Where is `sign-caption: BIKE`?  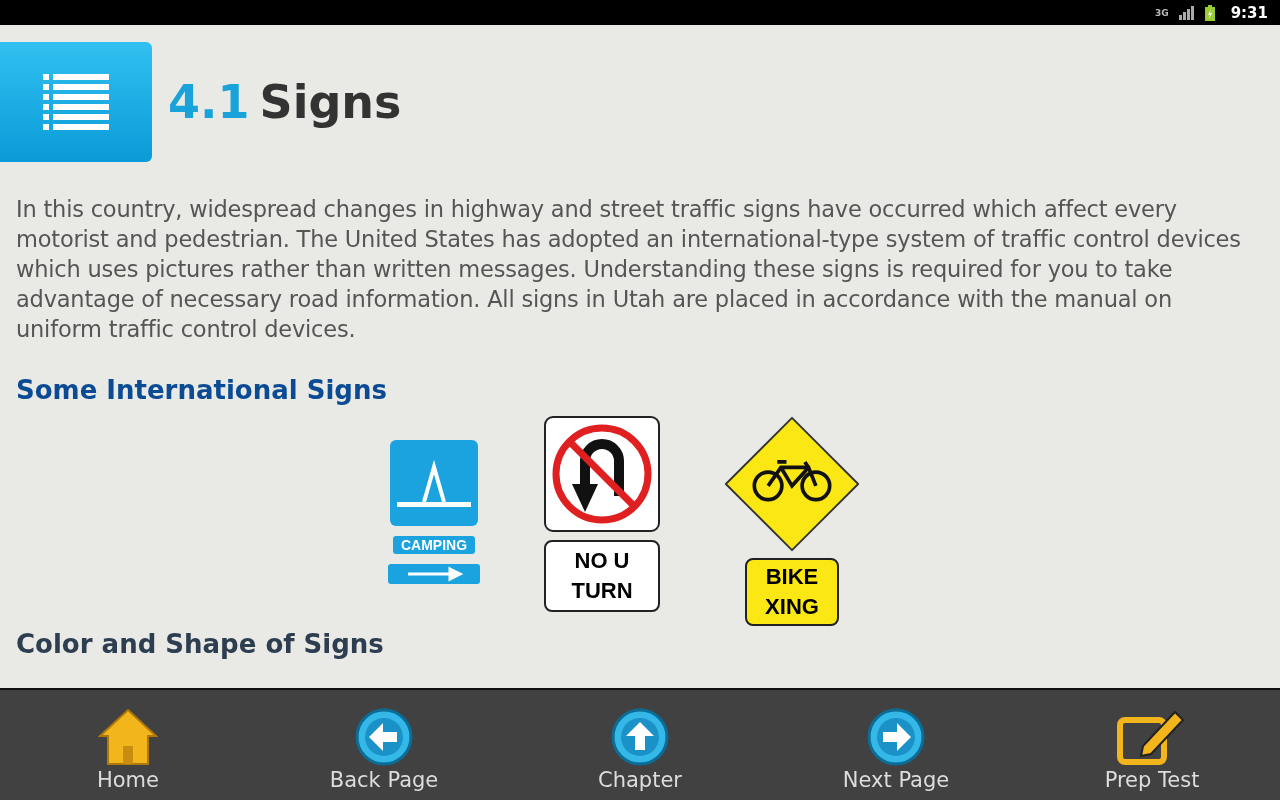
sign-caption: BIKE is located at coordinates (792, 577).